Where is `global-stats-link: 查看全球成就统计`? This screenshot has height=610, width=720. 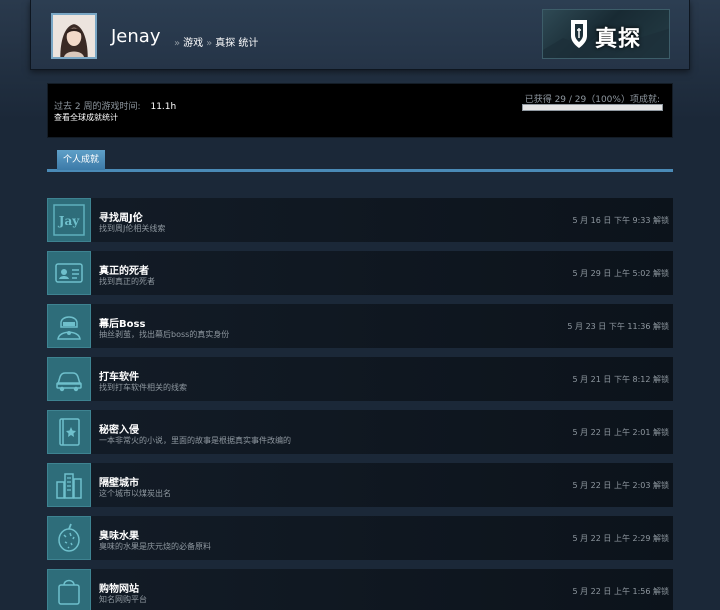 global-stats-link: 查看全球成就统计 is located at coordinates (86, 117).